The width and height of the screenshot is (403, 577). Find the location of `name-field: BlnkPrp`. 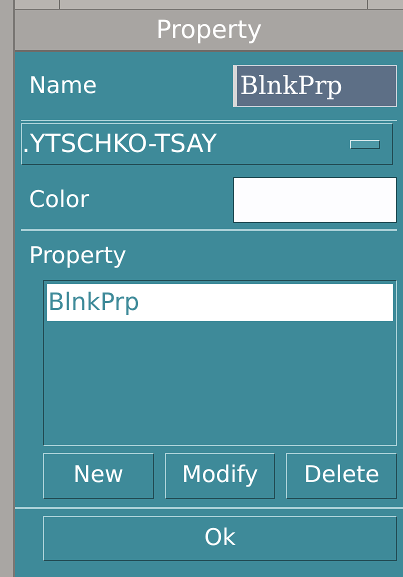

name-field: BlnkPrp is located at coordinates (315, 86).